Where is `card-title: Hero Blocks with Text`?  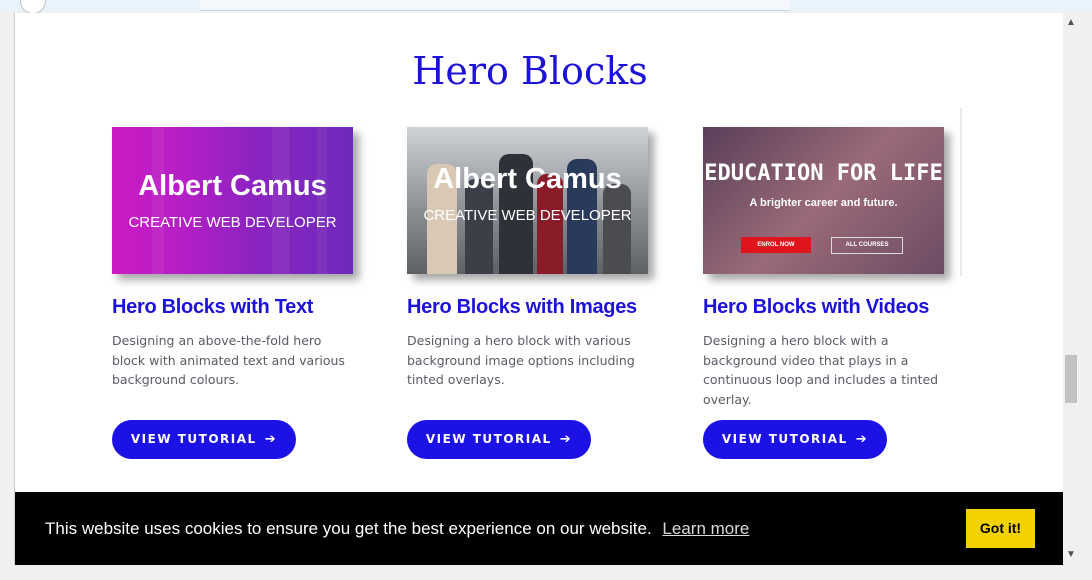 card-title: Hero Blocks with Text is located at coordinates (237, 307).